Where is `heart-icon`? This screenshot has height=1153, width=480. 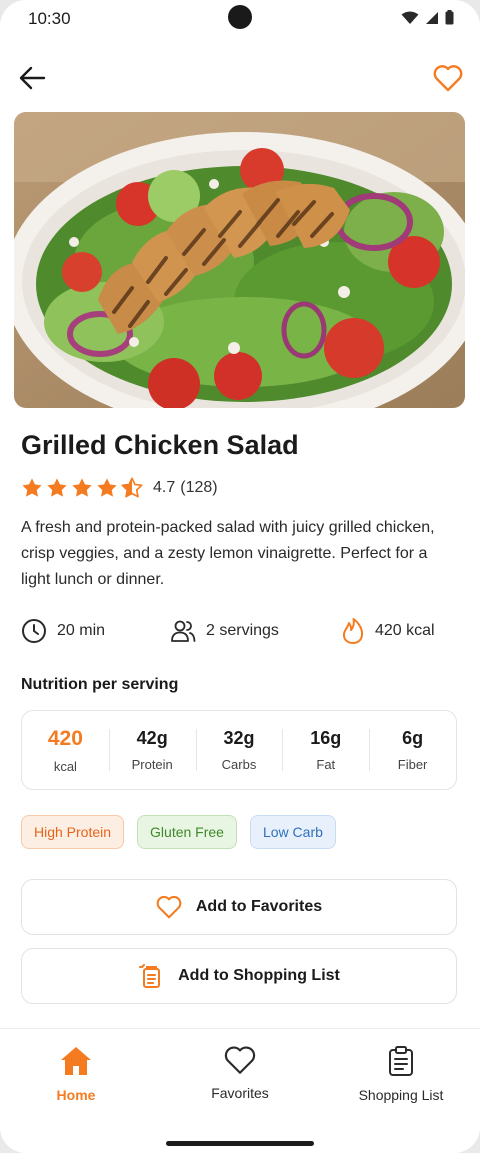 heart-icon is located at coordinates (240, 1060).